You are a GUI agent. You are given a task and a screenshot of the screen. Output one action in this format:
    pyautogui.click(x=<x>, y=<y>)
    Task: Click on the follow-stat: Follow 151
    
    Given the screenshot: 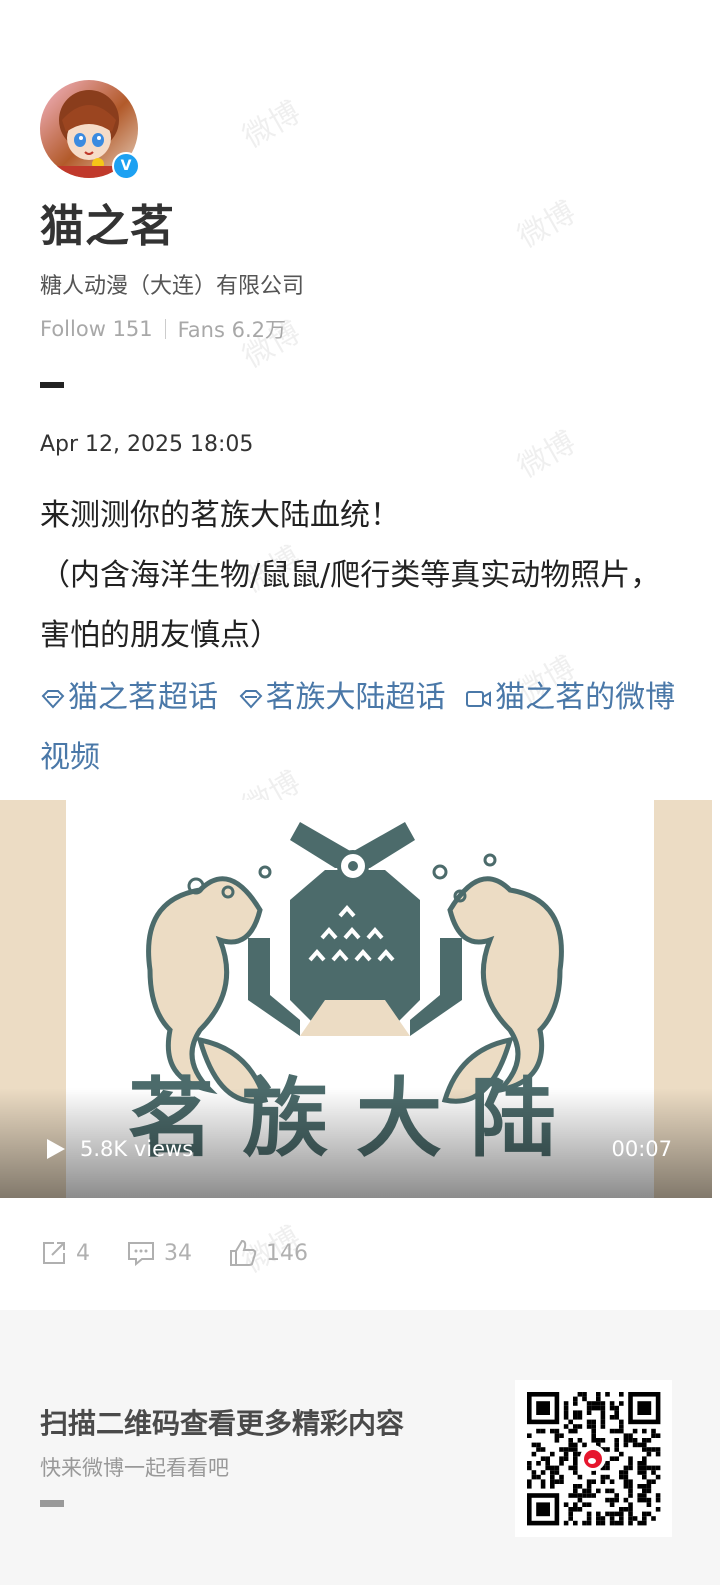 What is the action you would take?
    pyautogui.click(x=96, y=329)
    